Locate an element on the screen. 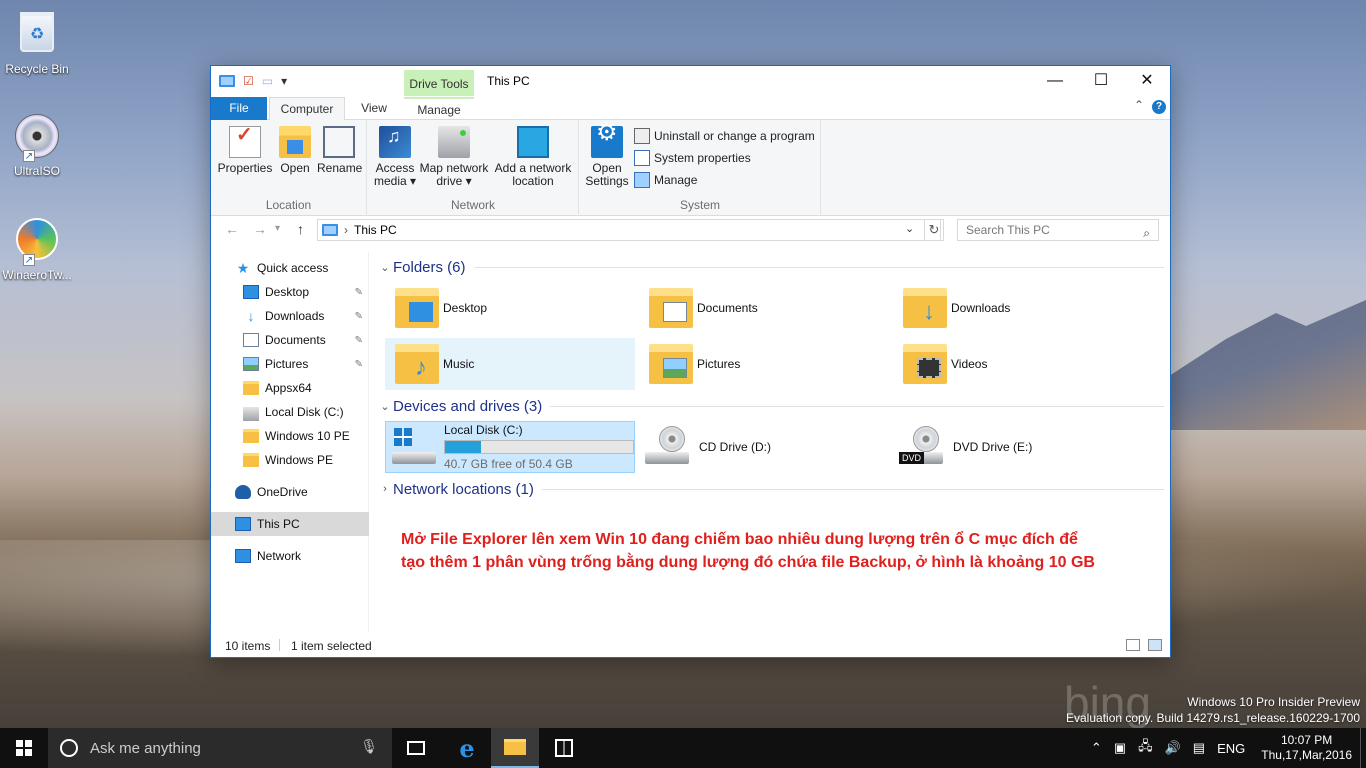 Image resolution: width=1366 pixels, height=768 pixels. large-icons-view-icon is located at coordinates (1155, 645).